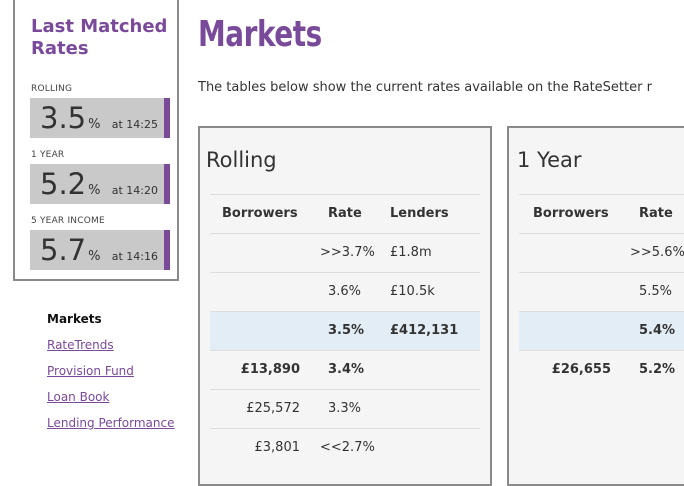 Image resolution: width=684 pixels, height=486 pixels. I want to click on row-lenders: £10.5k, so click(412, 291).